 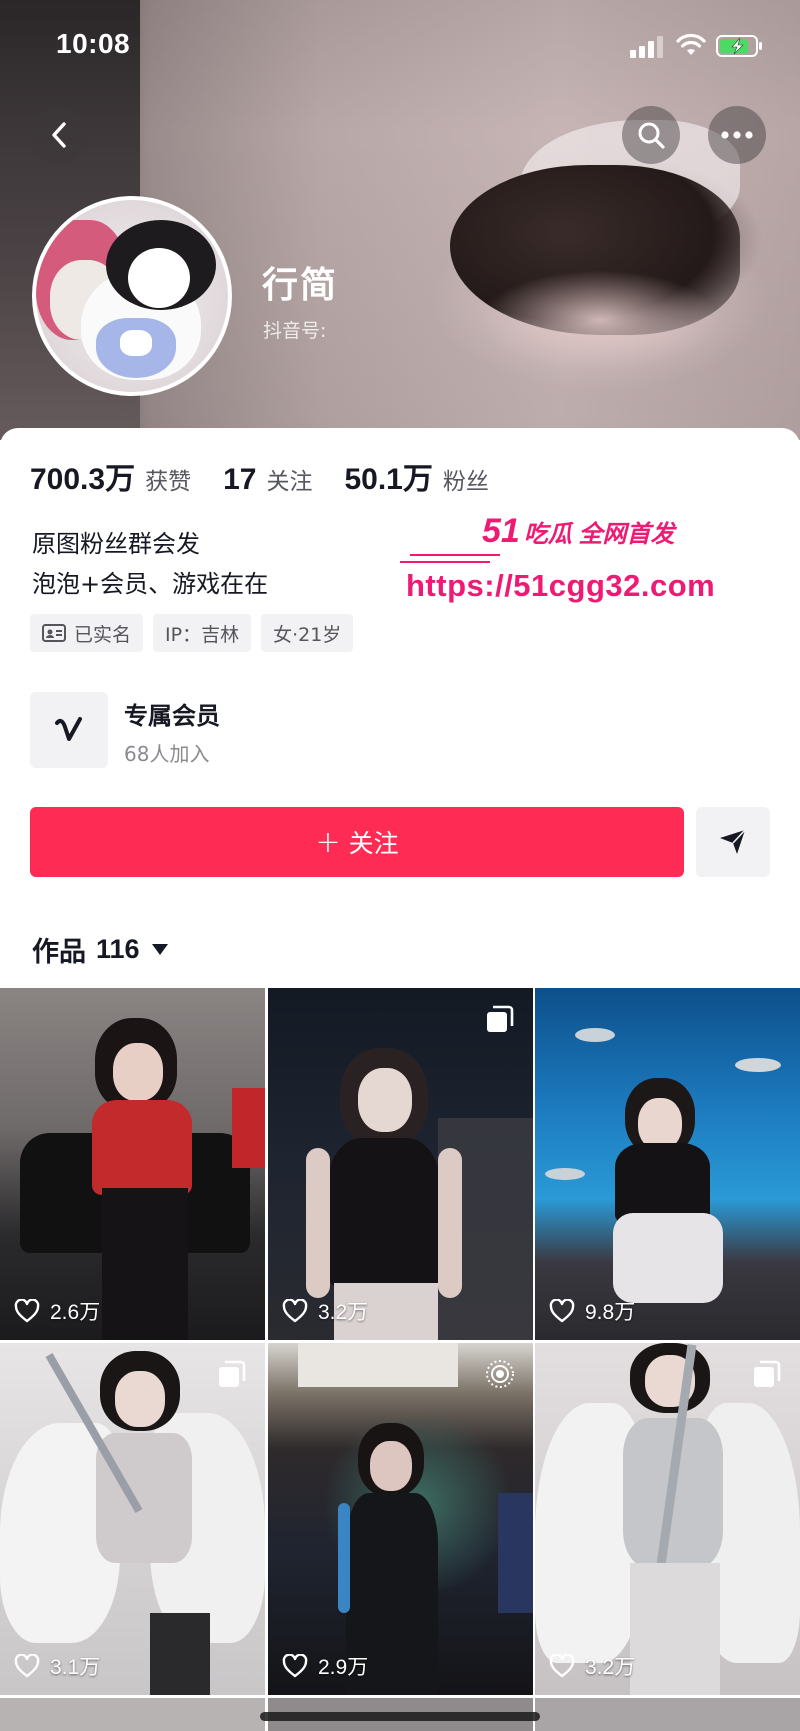 What do you see at coordinates (75, 1667) in the screenshot?
I see `like-count-value: 3.1万` at bounding box center [75, 1667].